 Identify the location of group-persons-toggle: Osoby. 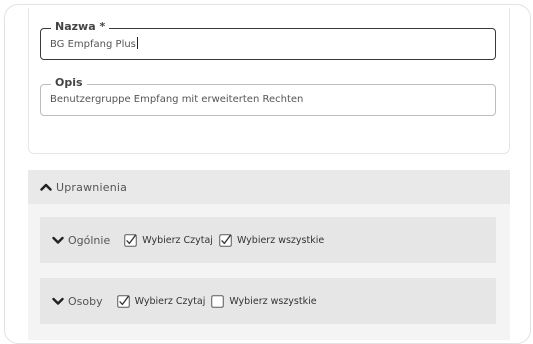
(84, 301).